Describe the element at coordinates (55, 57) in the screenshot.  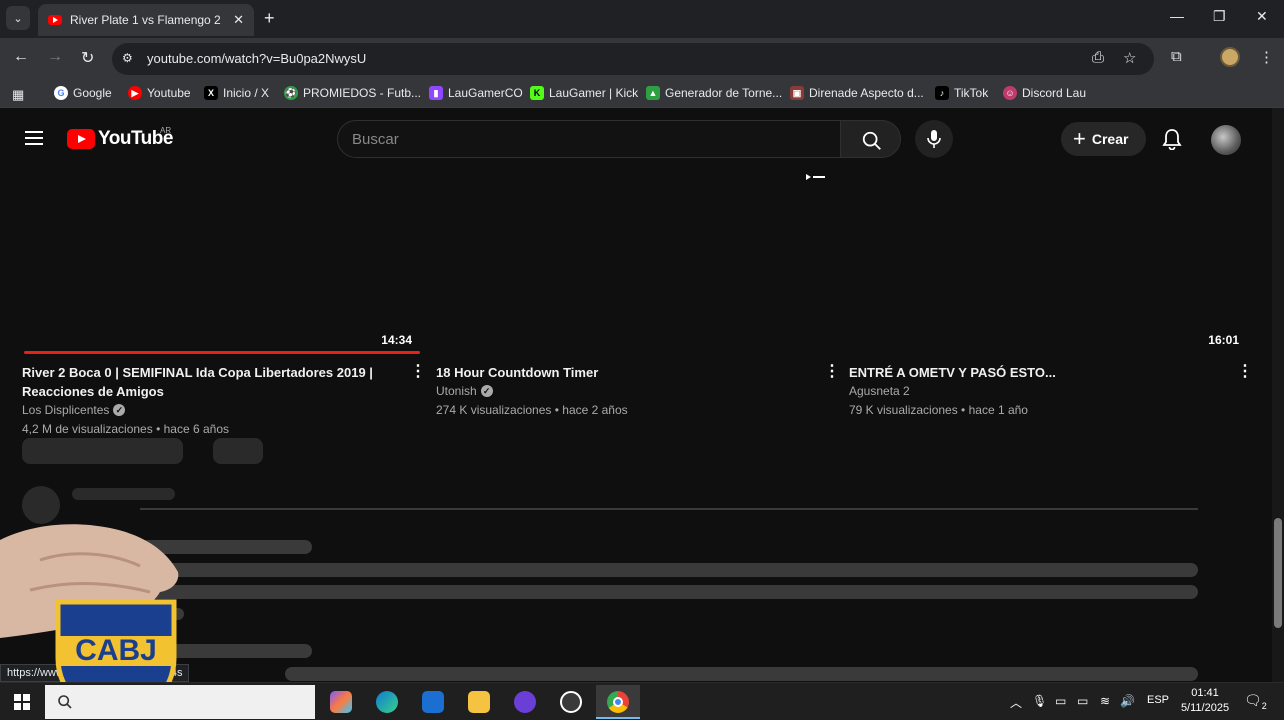
I see `forward-button: →` at that location.